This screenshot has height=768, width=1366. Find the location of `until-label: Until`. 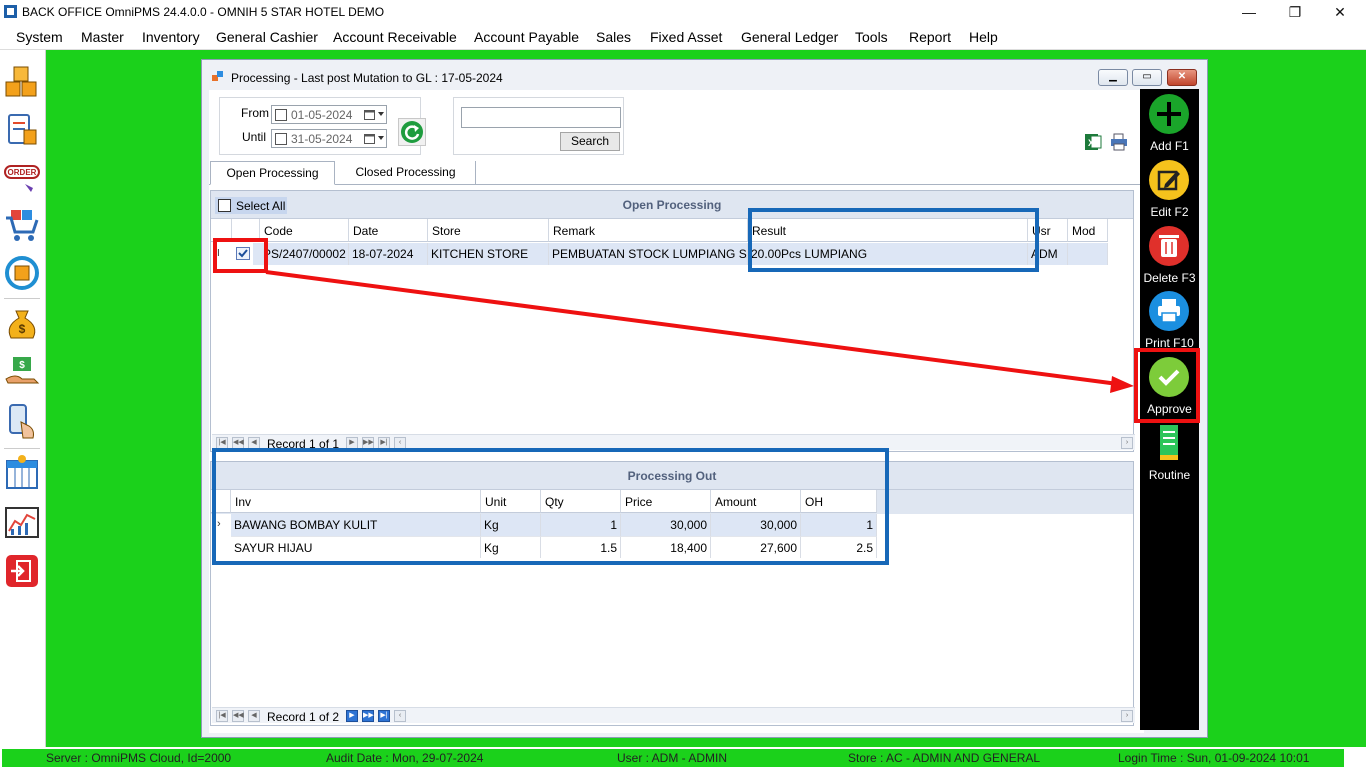

until-label: Until is located at coordinates (254, 137).